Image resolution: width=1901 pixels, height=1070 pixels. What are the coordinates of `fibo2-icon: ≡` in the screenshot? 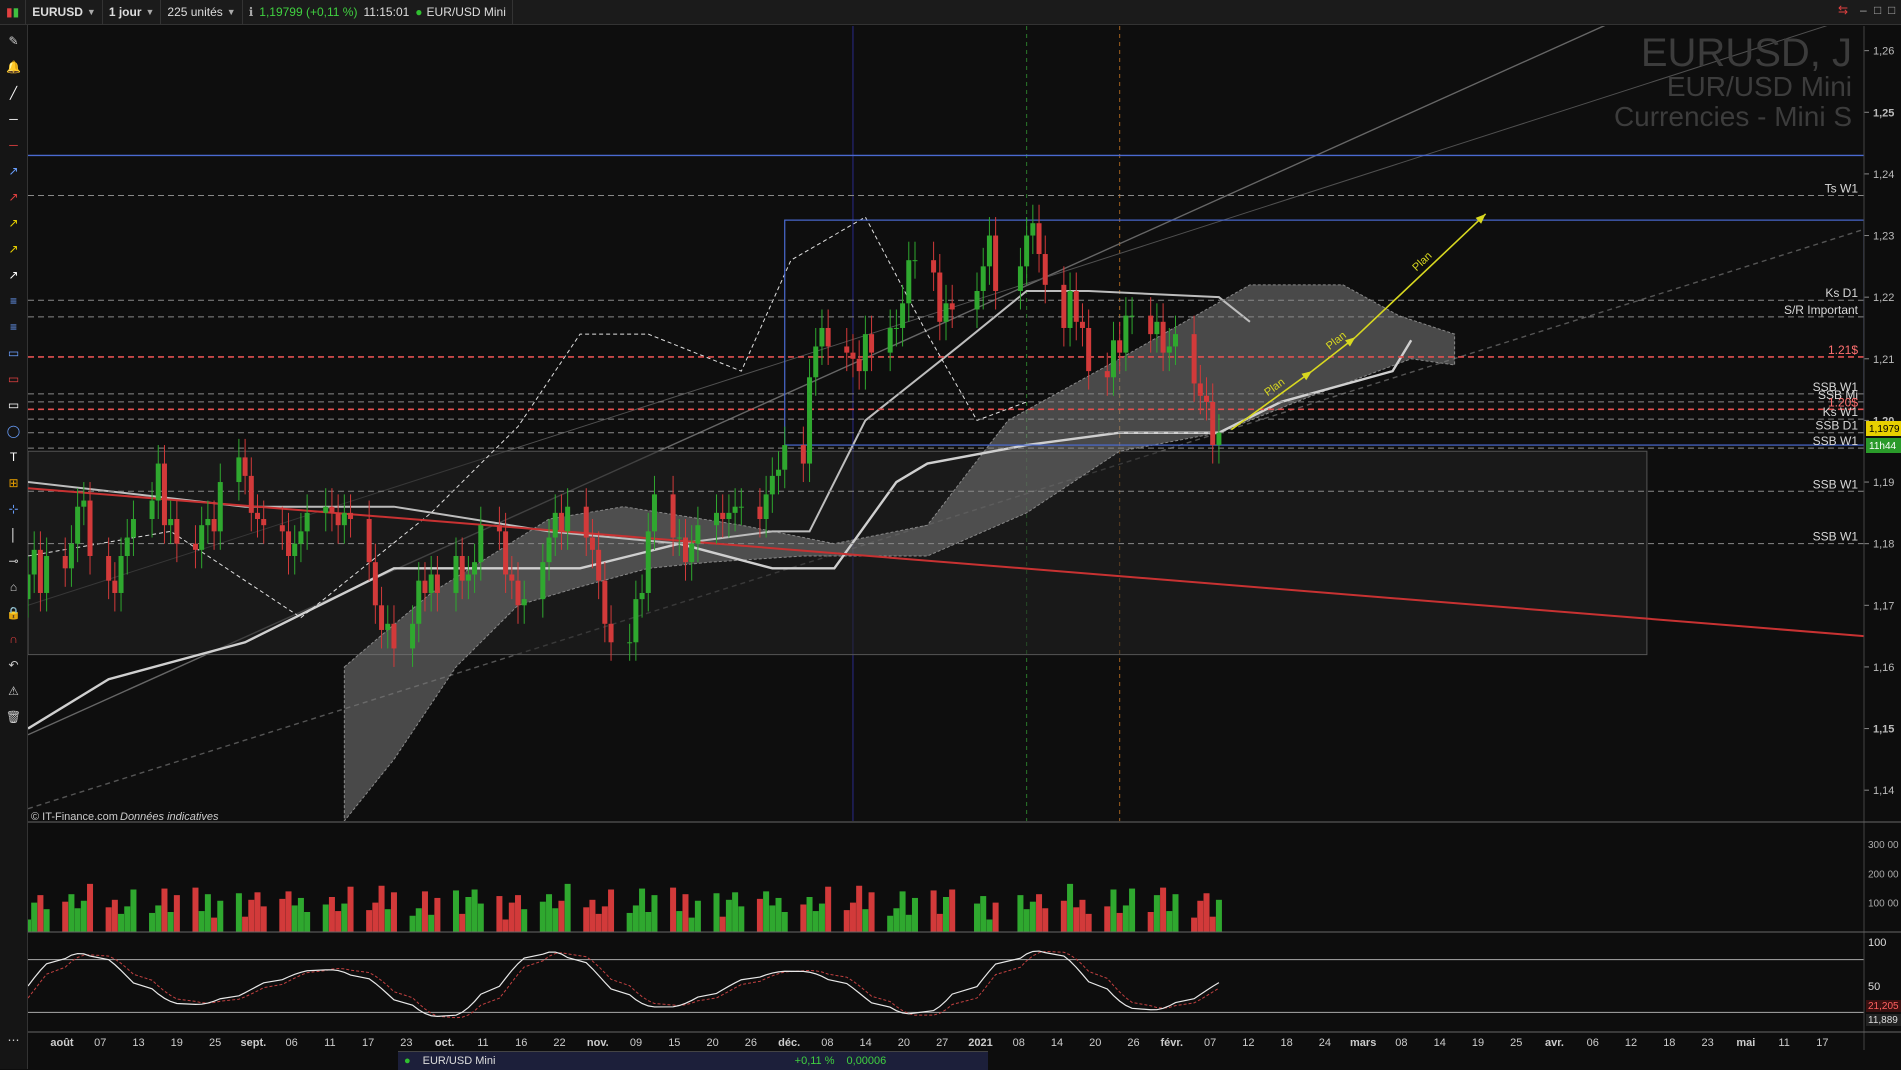 It's located at (13, 326).